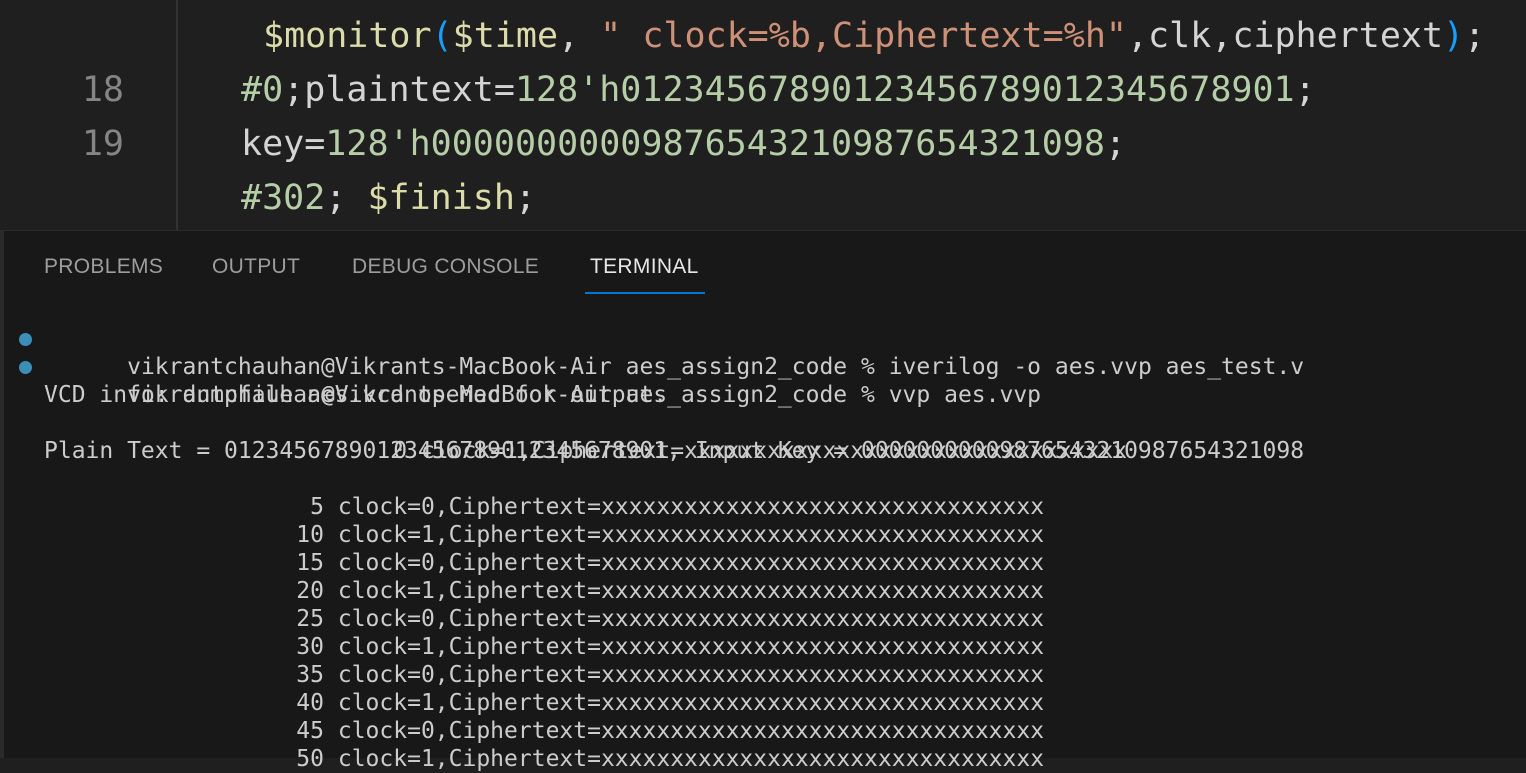  Describe the element at coordinates (715, 144) in the screenshot. I see `code-token: 128'h00000000009876543210987654321098` at that location.